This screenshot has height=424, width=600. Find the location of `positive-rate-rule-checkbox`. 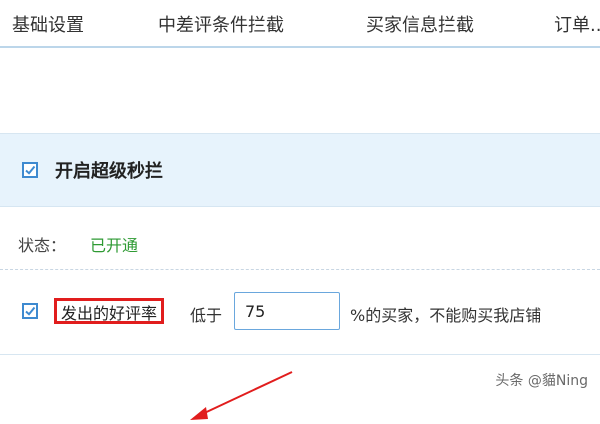

positive-rate-rule-checkbox is located at coordinates (30, 311).